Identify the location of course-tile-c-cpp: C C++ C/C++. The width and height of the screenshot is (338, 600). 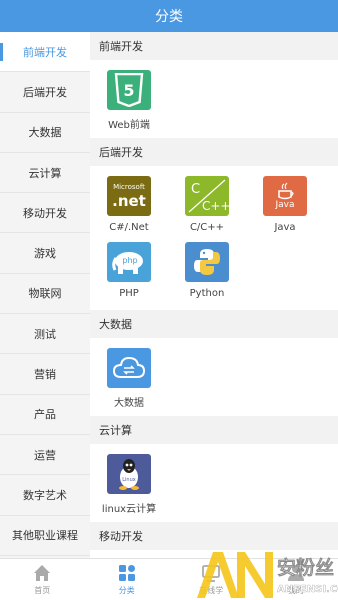
(207, 205).